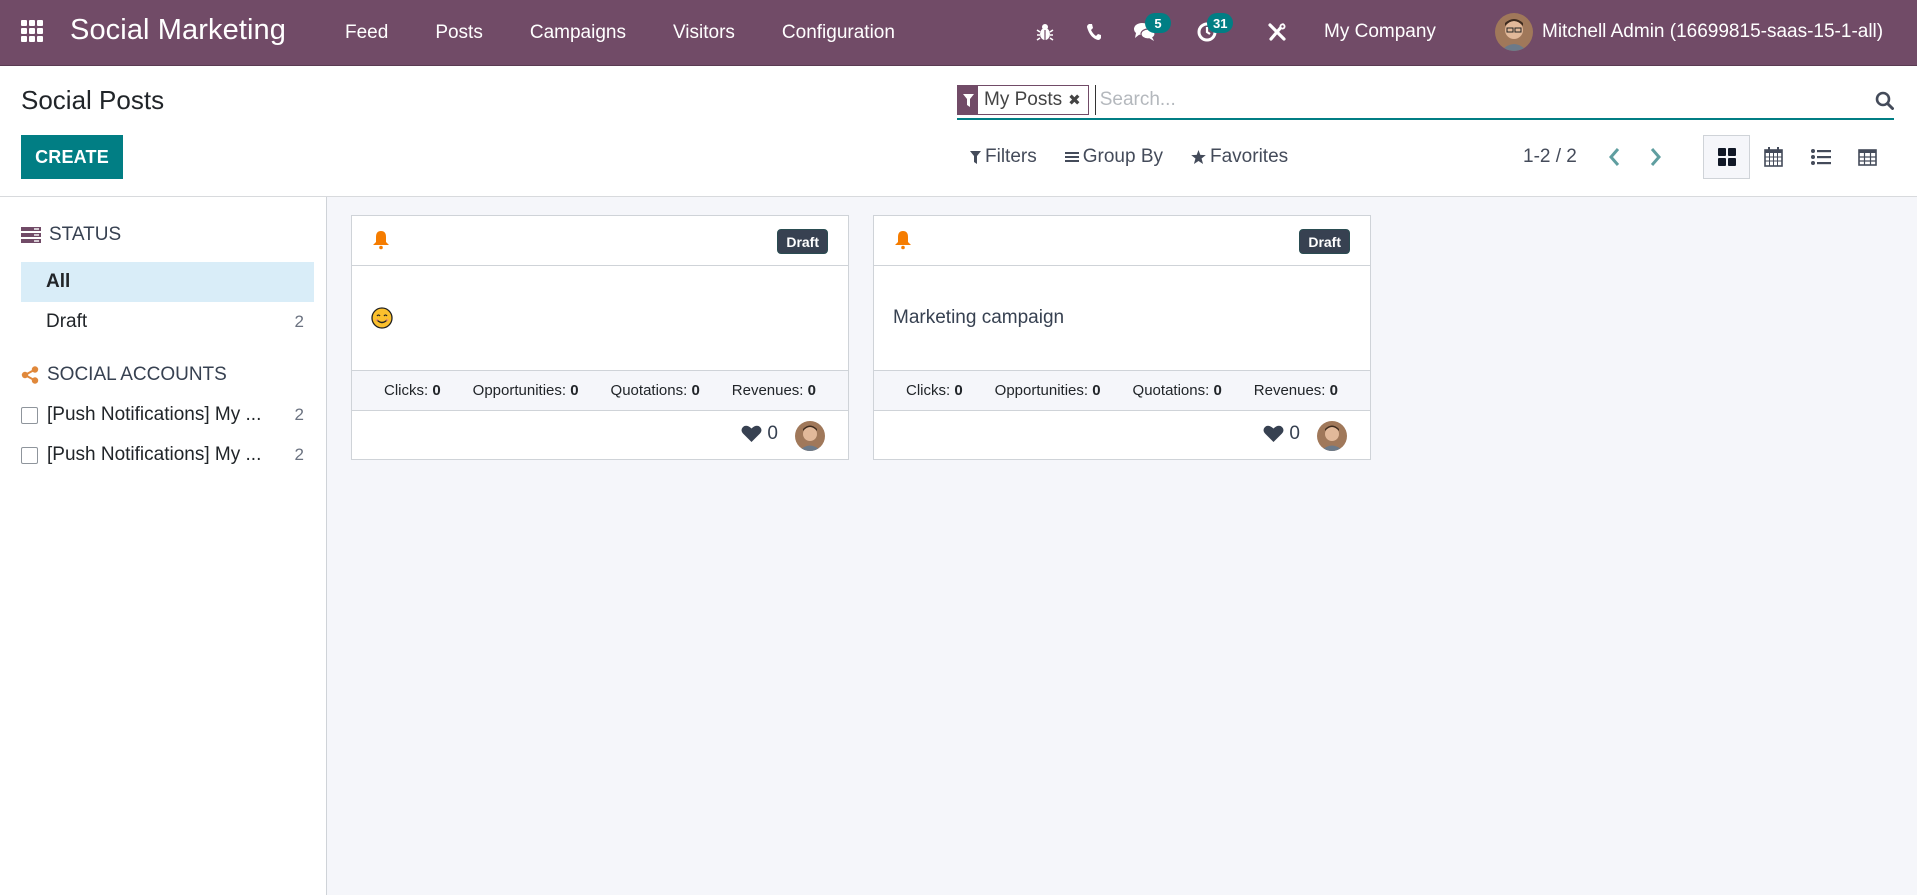 This screenshot has height=895, width=1917. Describe the element at coordinates (578, 33) in the screenshot. I see `menu-campaigns: Campaigns` at that location.